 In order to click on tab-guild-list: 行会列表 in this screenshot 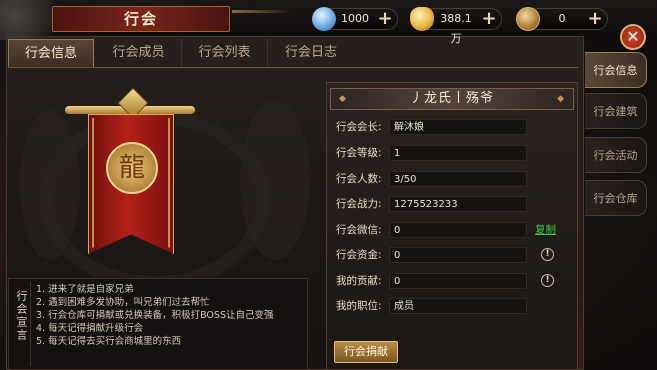, I will do `click(225, 53)`.